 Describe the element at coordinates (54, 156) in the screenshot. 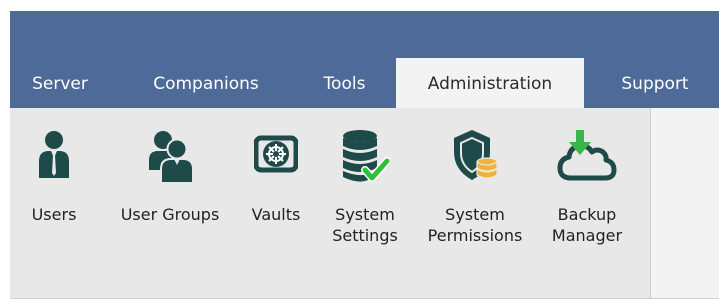

I see `user-icon` at that location.